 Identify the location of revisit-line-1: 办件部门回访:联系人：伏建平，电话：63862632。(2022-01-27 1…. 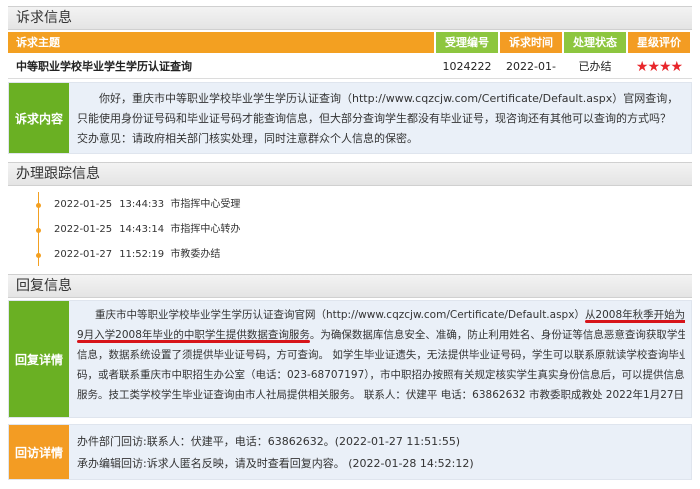
(269, 441).